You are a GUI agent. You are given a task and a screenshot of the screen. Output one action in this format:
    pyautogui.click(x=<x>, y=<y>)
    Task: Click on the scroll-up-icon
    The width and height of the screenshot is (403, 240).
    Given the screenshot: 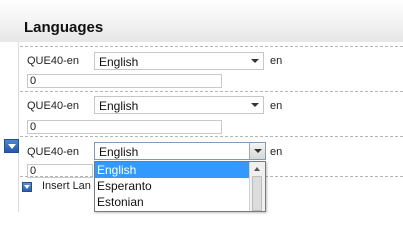 What is the action you would take?
    pyautogui.click(x=257, y=169)
    